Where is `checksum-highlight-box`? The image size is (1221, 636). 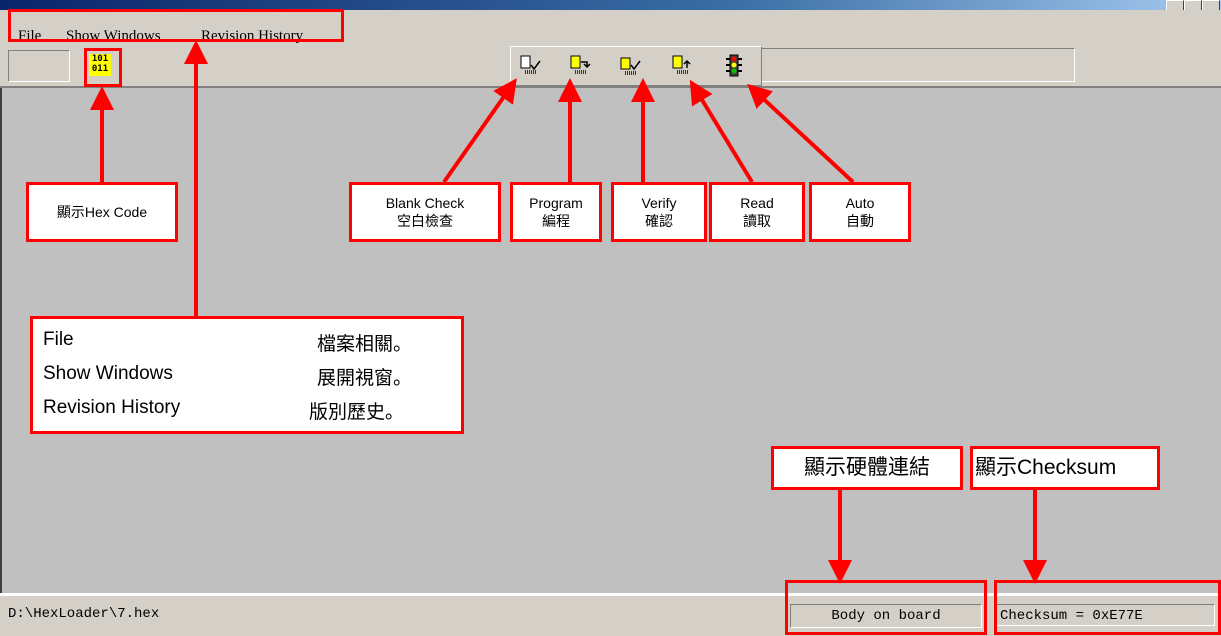
checksum-highlight-box is located at coordinates (1107, 607).